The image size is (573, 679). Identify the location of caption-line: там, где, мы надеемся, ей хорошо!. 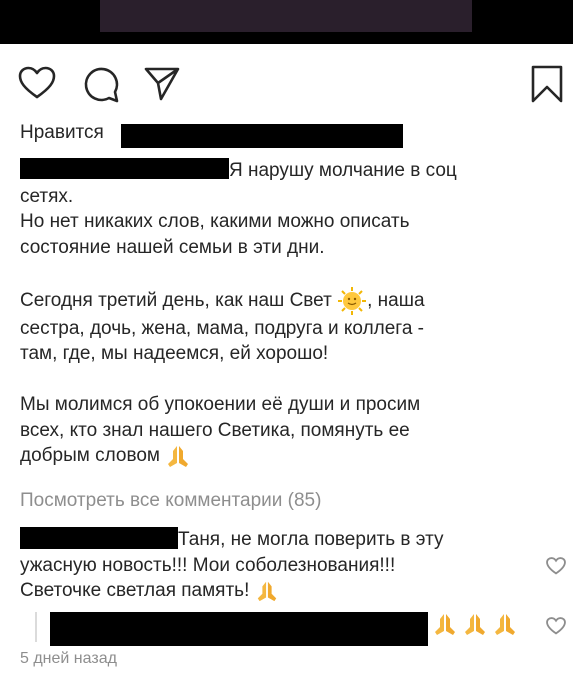
(174, 353).